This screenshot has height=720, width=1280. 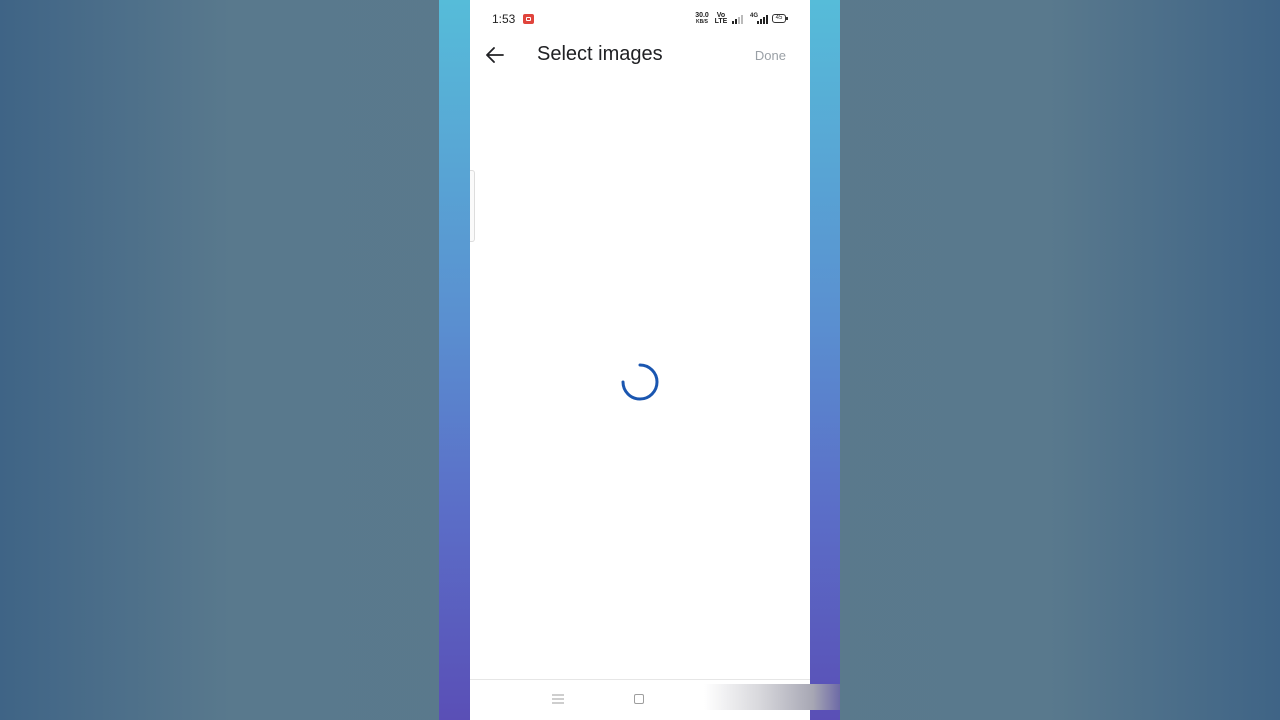 I want to click on network-speed: 30.0 KB/S, so click(x=702, y=18).